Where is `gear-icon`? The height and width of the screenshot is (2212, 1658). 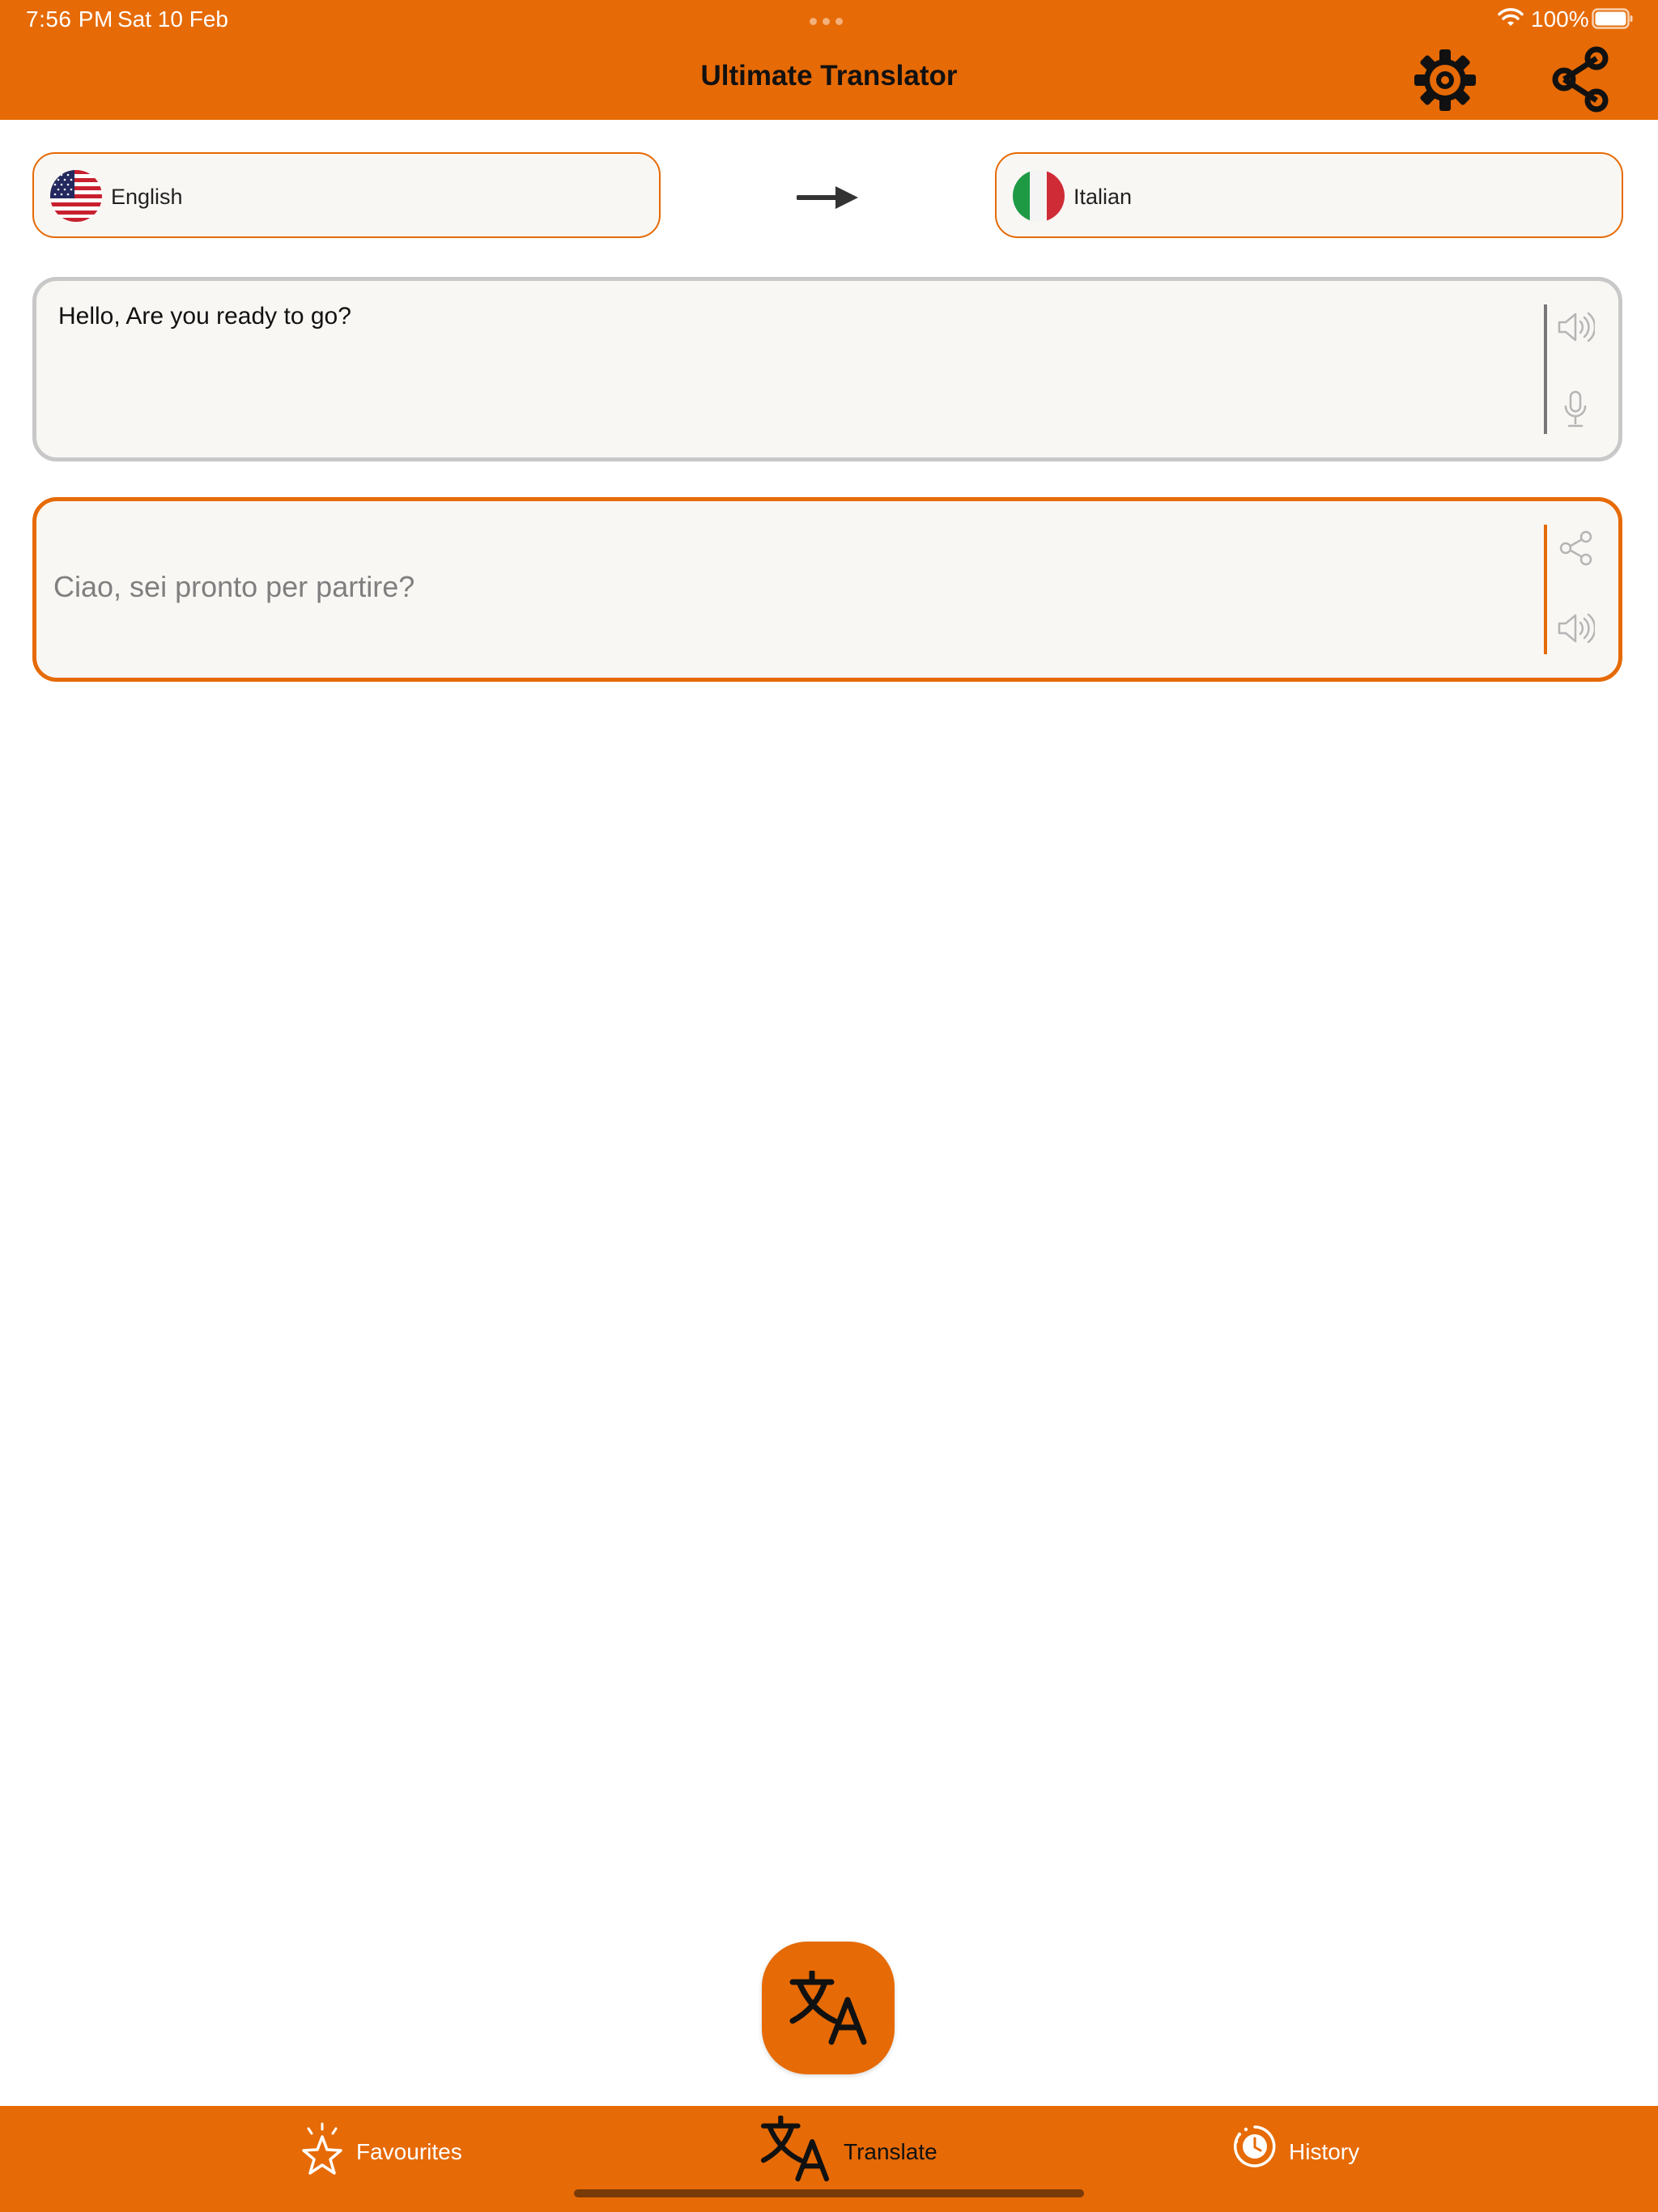 gear-icon is located at coordinates (1445, 80).